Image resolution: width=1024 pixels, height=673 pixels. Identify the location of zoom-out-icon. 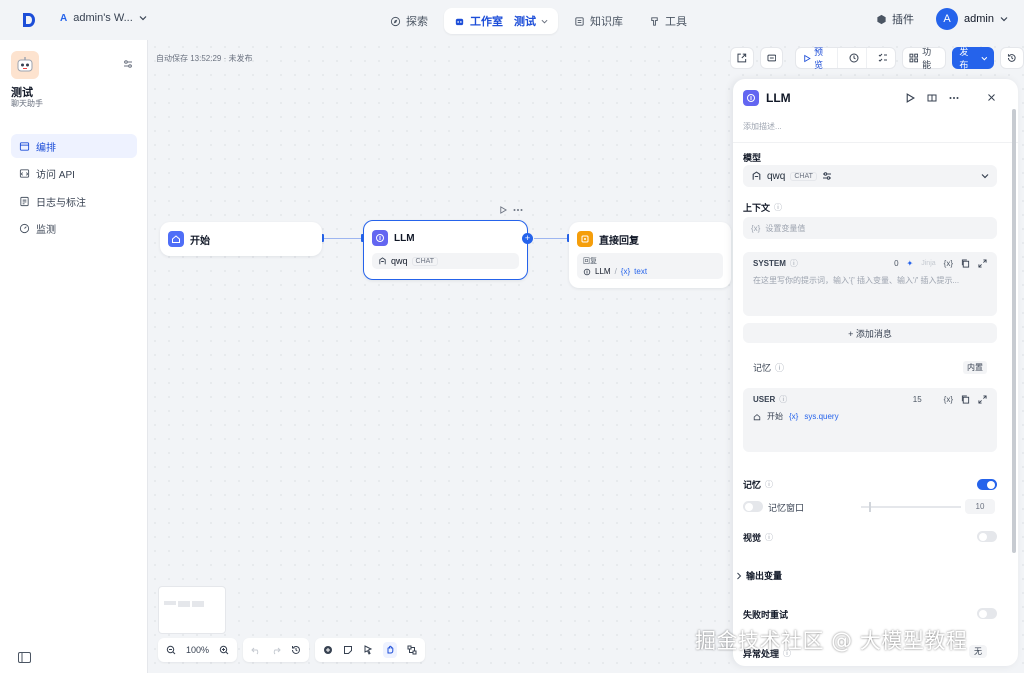
(171, 650).